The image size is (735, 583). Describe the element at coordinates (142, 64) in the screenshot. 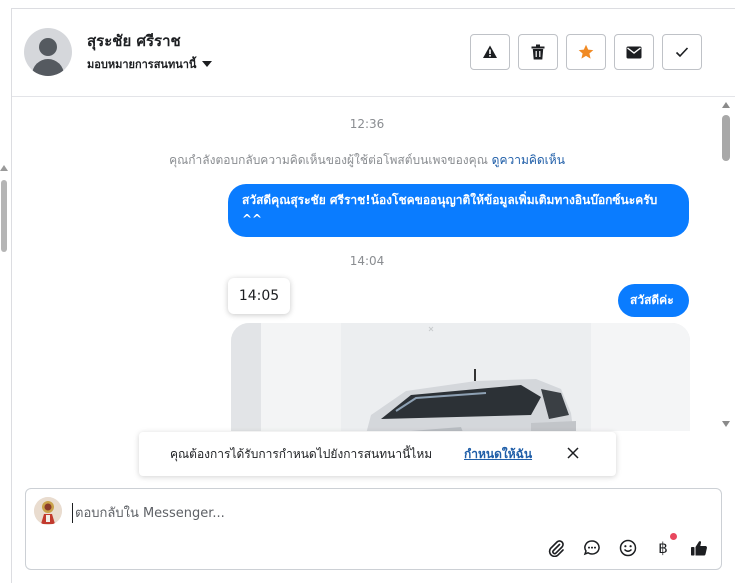

I see `assign-label: มอบหมายการสนทนานี้` at that location.